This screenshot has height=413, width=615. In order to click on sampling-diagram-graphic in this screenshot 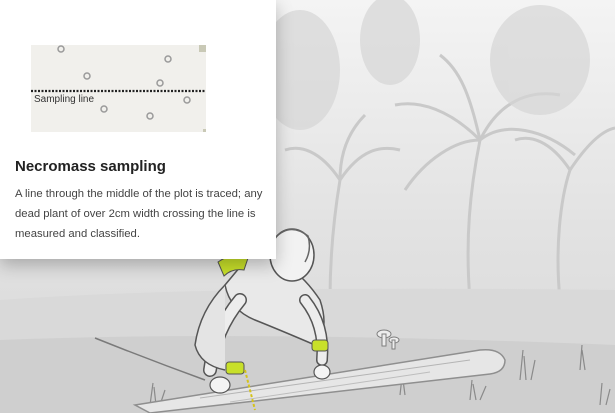, I will do `click(118, 88)`.